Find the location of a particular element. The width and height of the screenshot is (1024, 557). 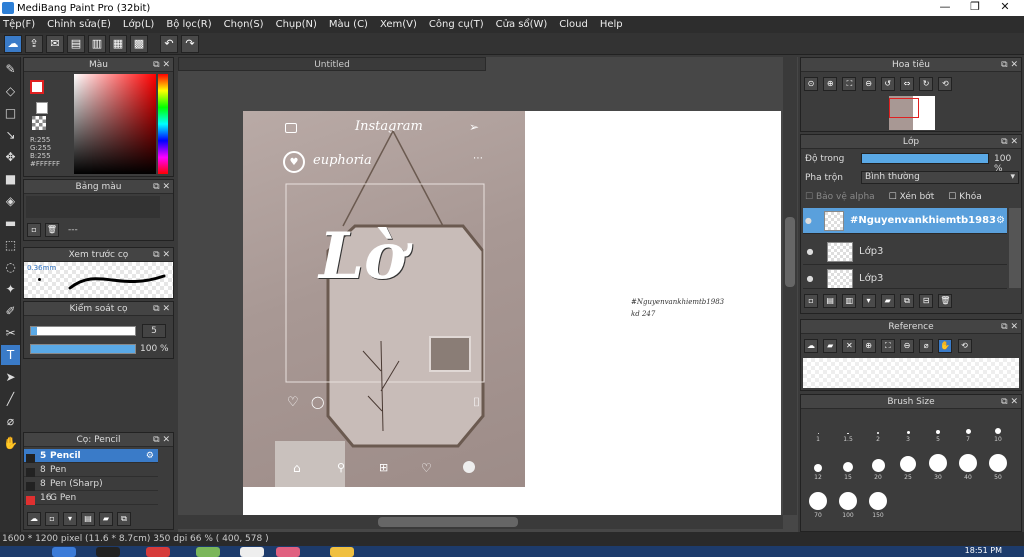

brush-size-option: 30 is located at coordinates (938, 466).